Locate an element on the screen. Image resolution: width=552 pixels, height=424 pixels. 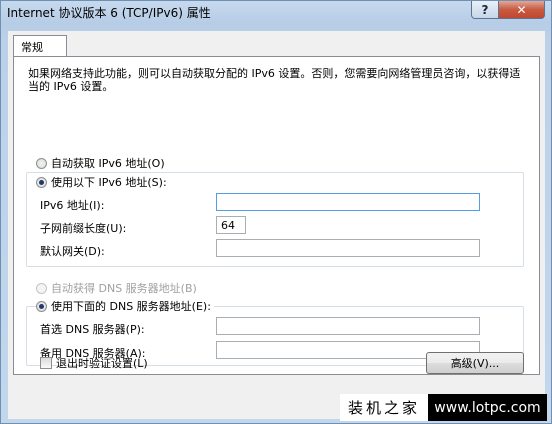
close-icon: ✕ is located at coordinates (521, 9).